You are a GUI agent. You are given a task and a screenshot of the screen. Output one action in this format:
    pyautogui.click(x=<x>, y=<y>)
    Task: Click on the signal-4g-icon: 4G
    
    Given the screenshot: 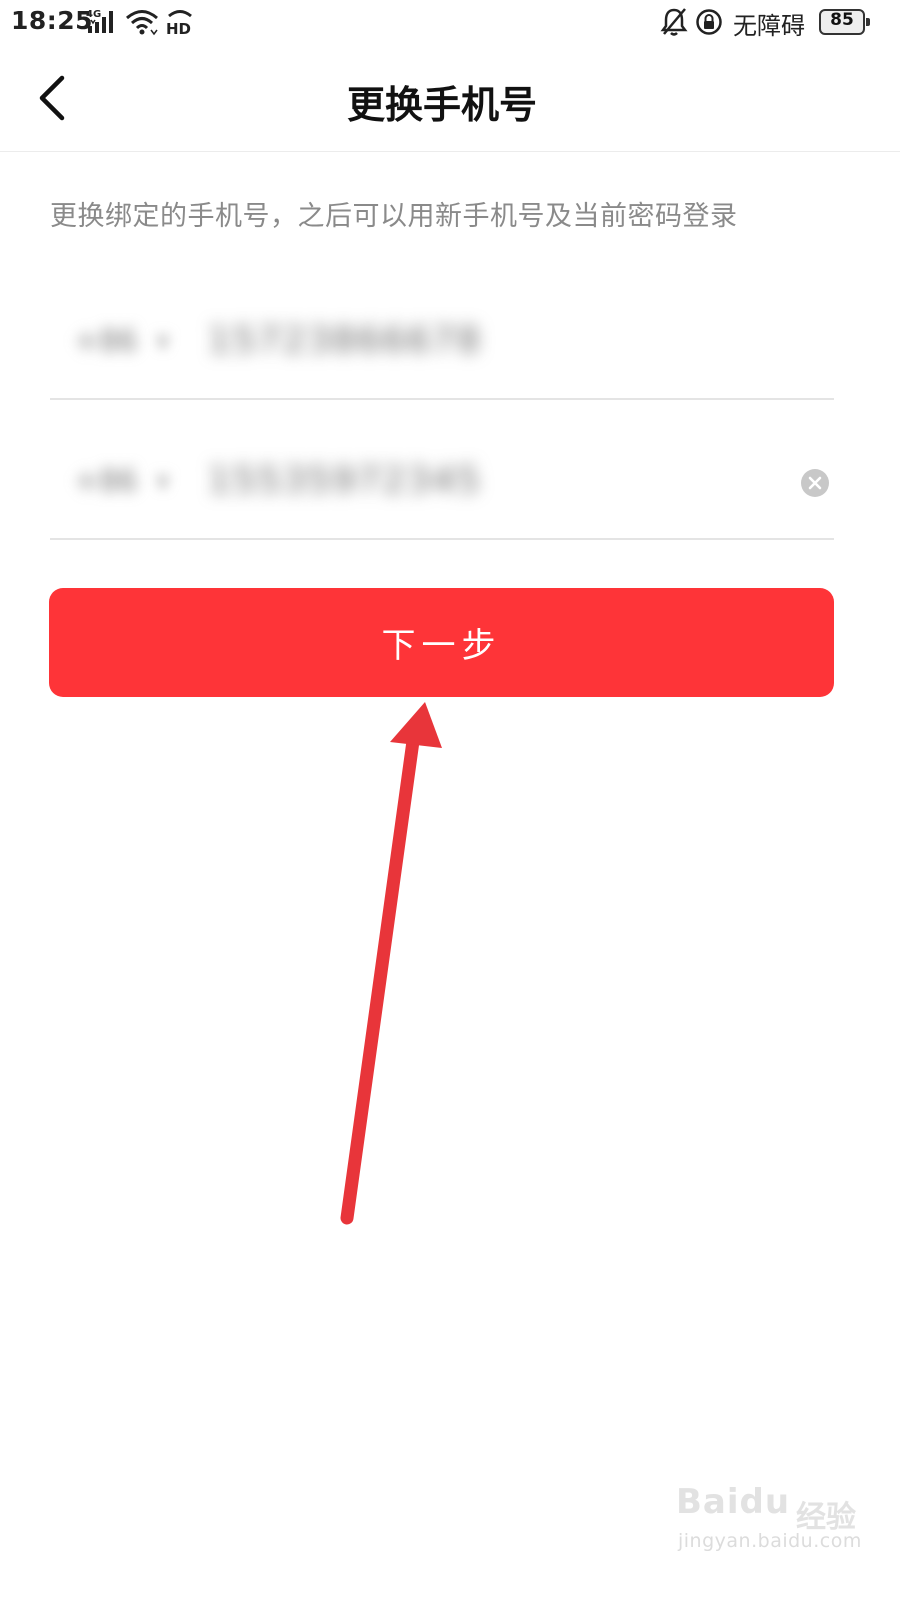 What is the action you would take?
    pyautogui.click(x=99, y=21)
    